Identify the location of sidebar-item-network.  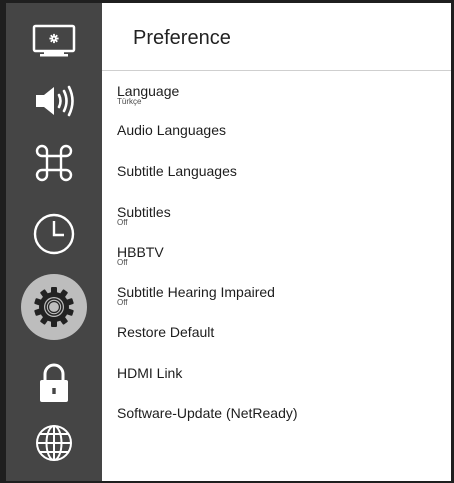
(54, 443).